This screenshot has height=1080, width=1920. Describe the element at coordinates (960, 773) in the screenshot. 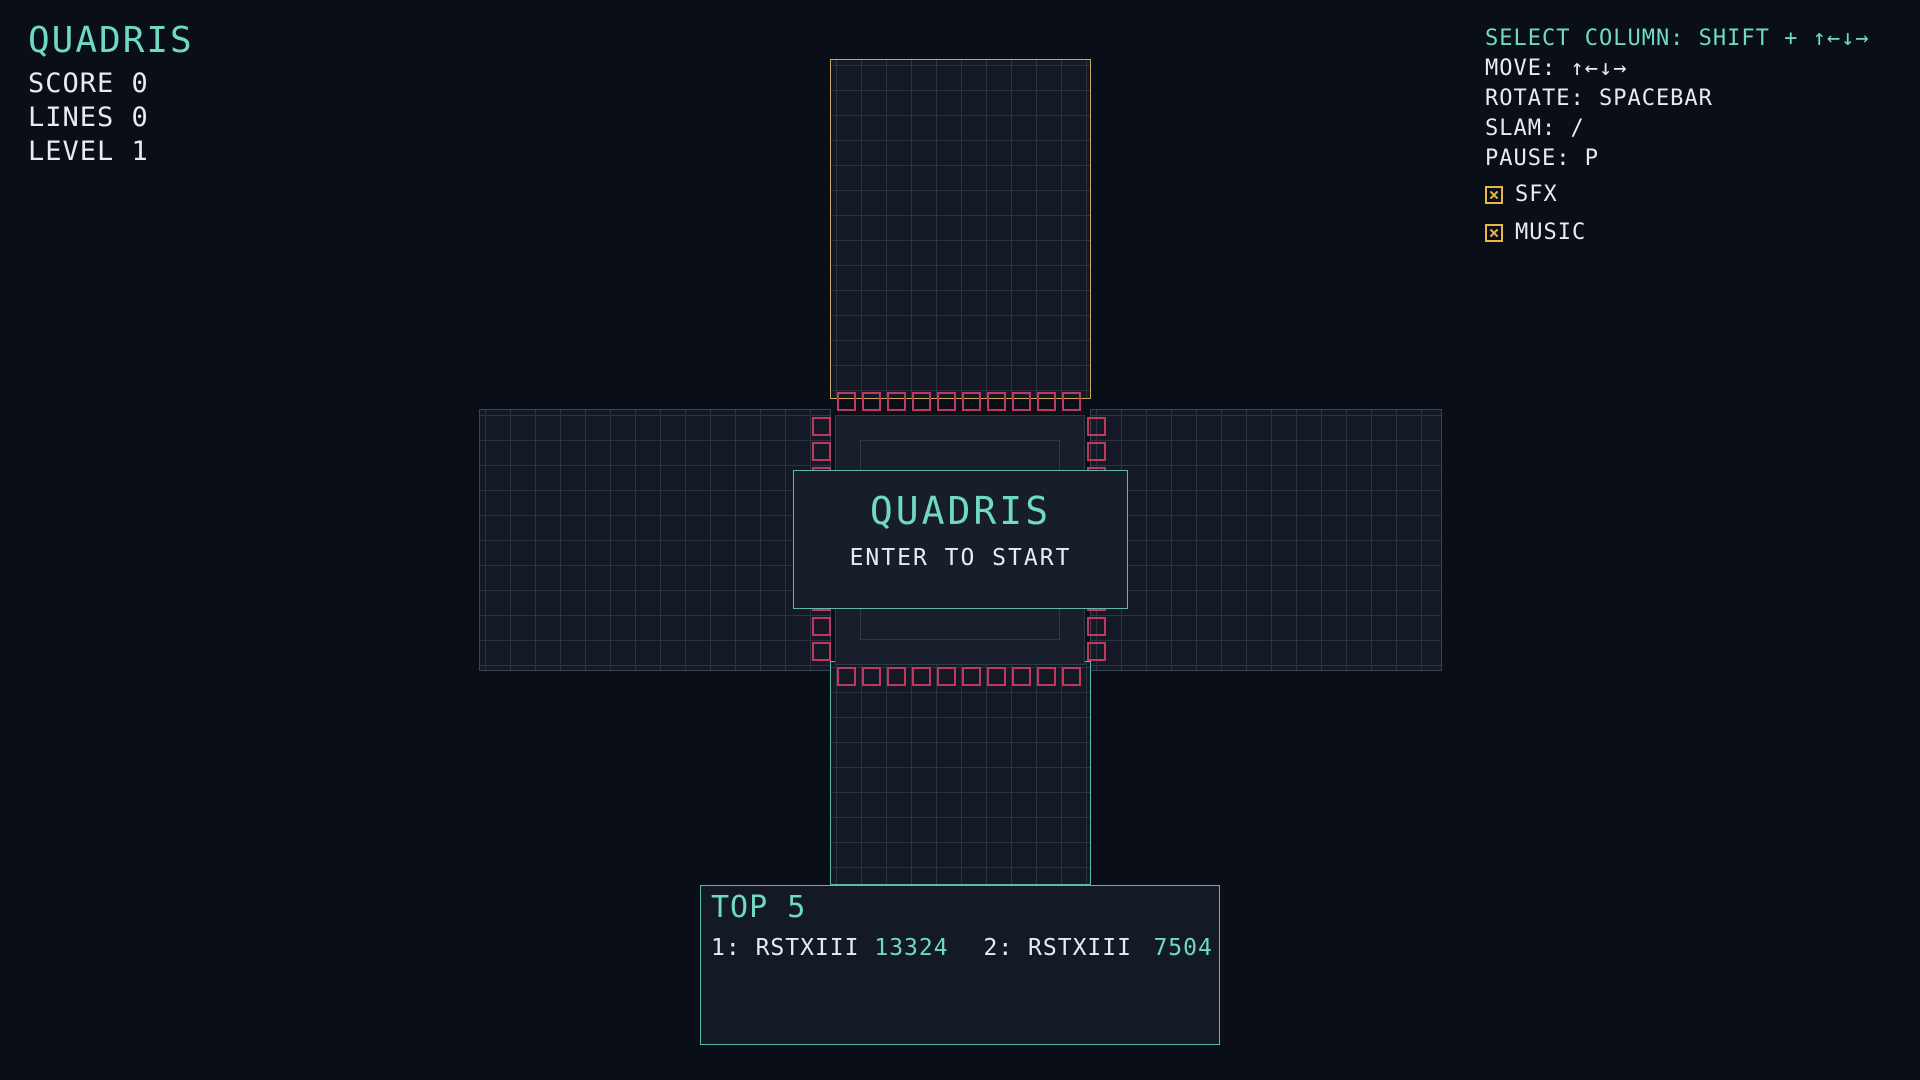

I see `well-bottom` at that location.